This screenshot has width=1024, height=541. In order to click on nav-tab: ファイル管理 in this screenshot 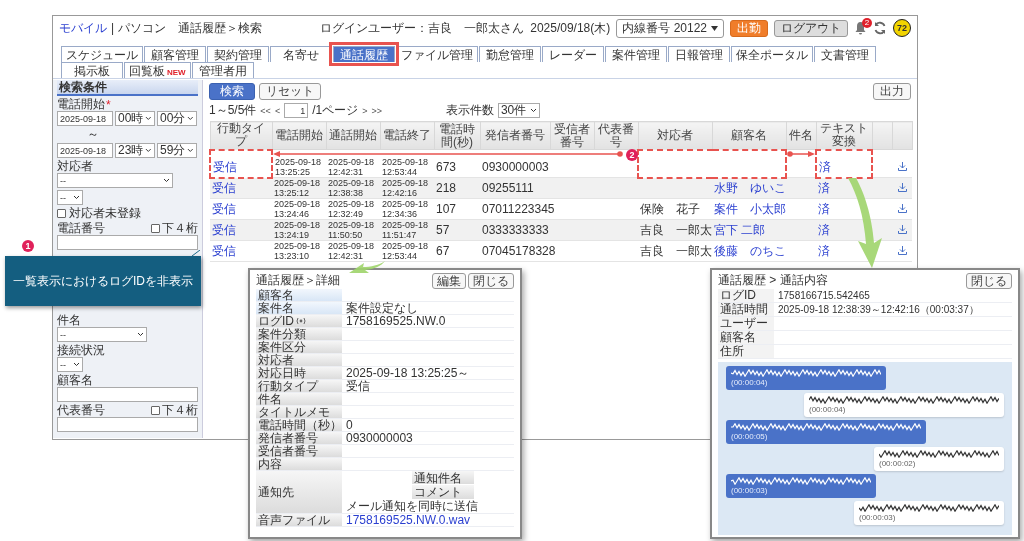, I will do `click(437, 54)`.